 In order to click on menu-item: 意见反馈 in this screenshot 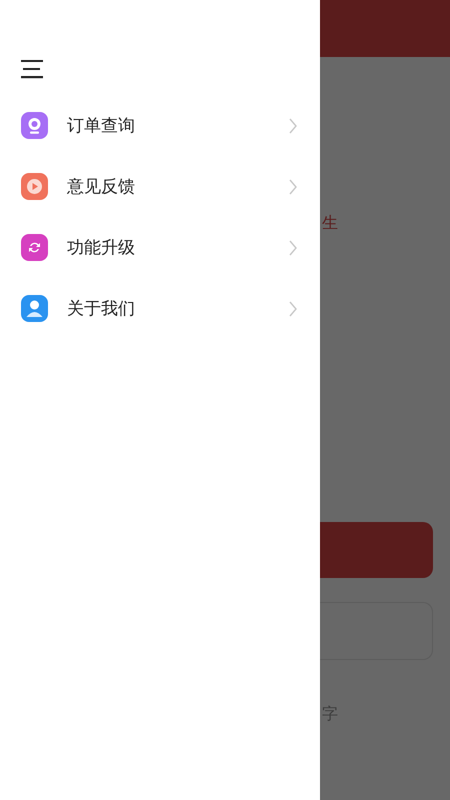, I will do `click(160, 186)`.